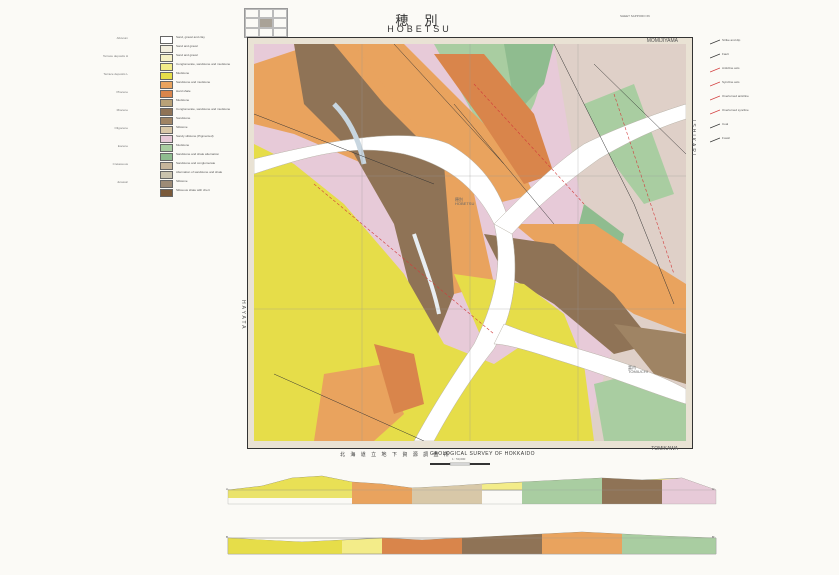 This screenshot has width=839, height=575. I want to click on legend-age: Pliocene, so click(122, 92).